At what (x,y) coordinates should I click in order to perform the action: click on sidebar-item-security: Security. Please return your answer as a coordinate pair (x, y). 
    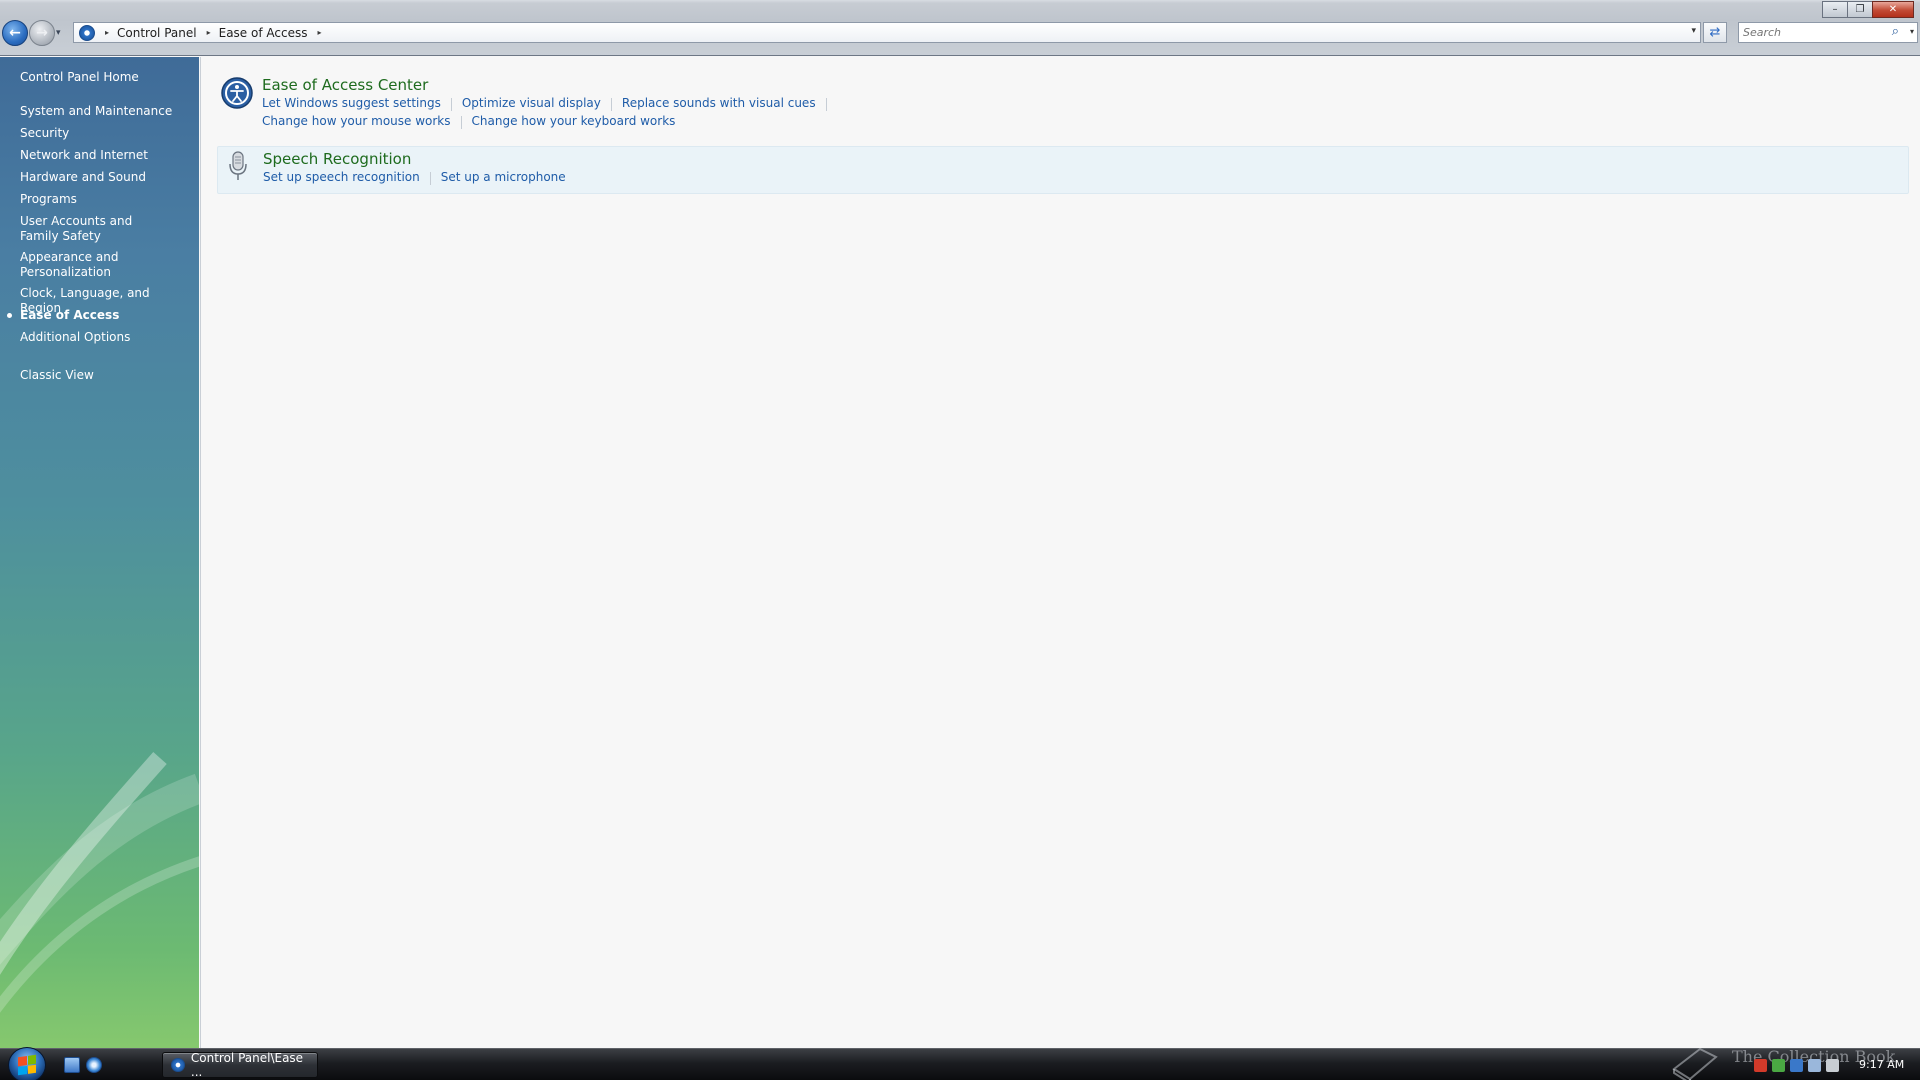
    Looking at the image, I should click on (105, 133).